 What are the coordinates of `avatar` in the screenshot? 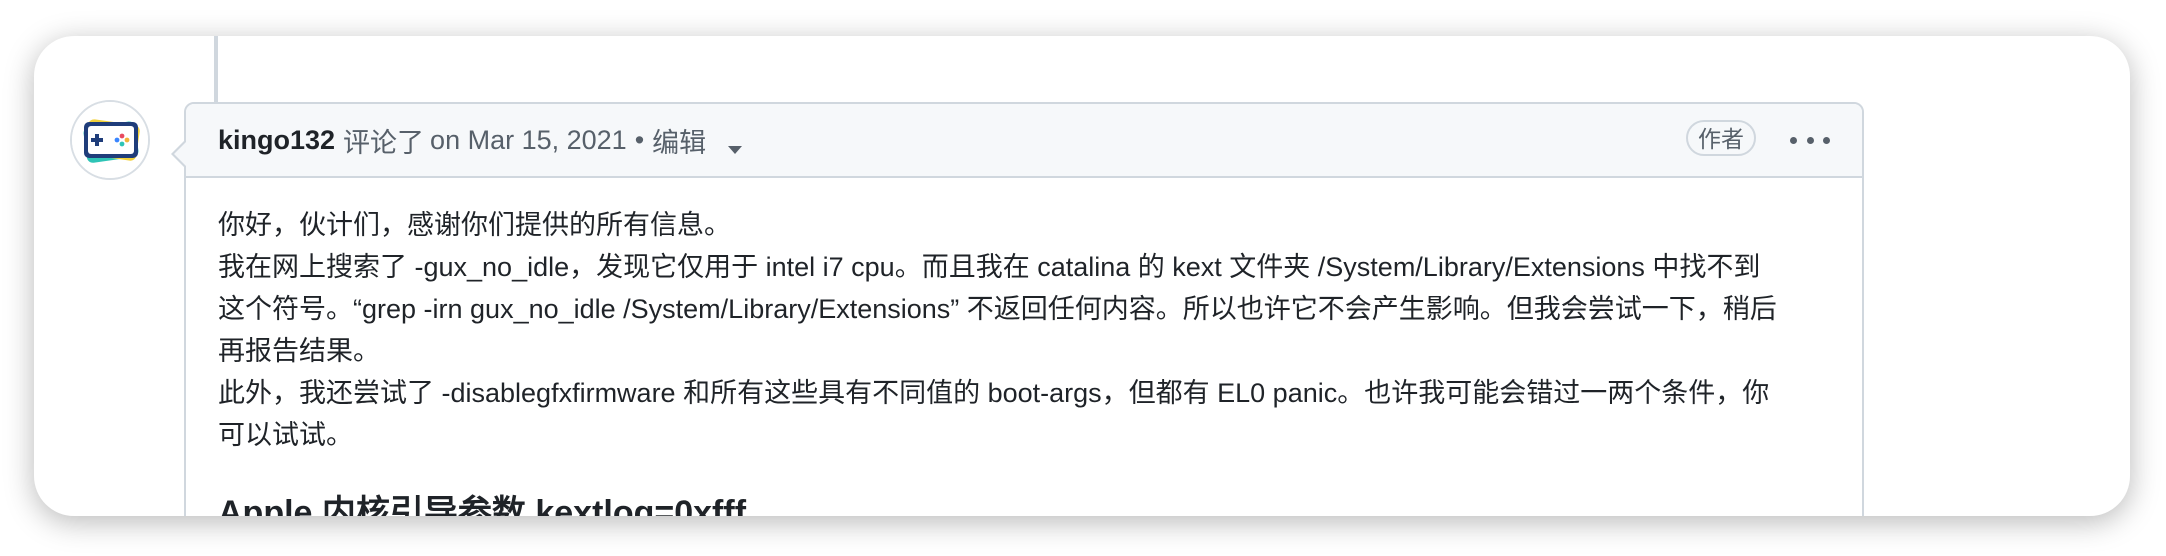 It's located at (110, 140).